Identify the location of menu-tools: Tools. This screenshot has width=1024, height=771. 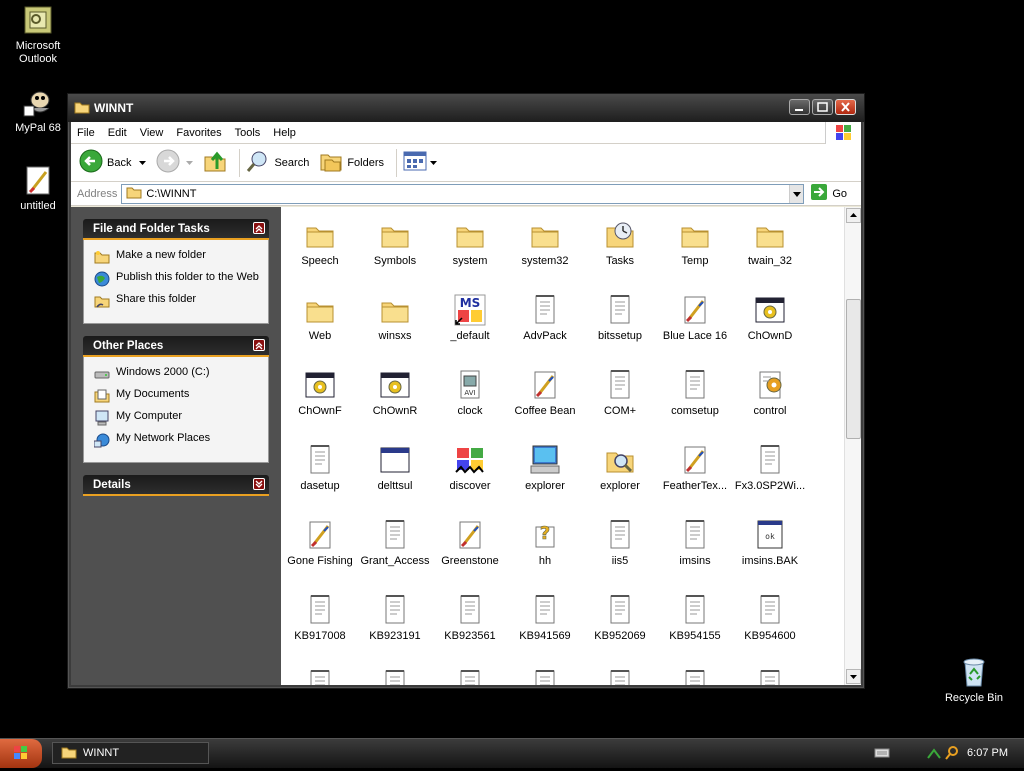
(248, 133).